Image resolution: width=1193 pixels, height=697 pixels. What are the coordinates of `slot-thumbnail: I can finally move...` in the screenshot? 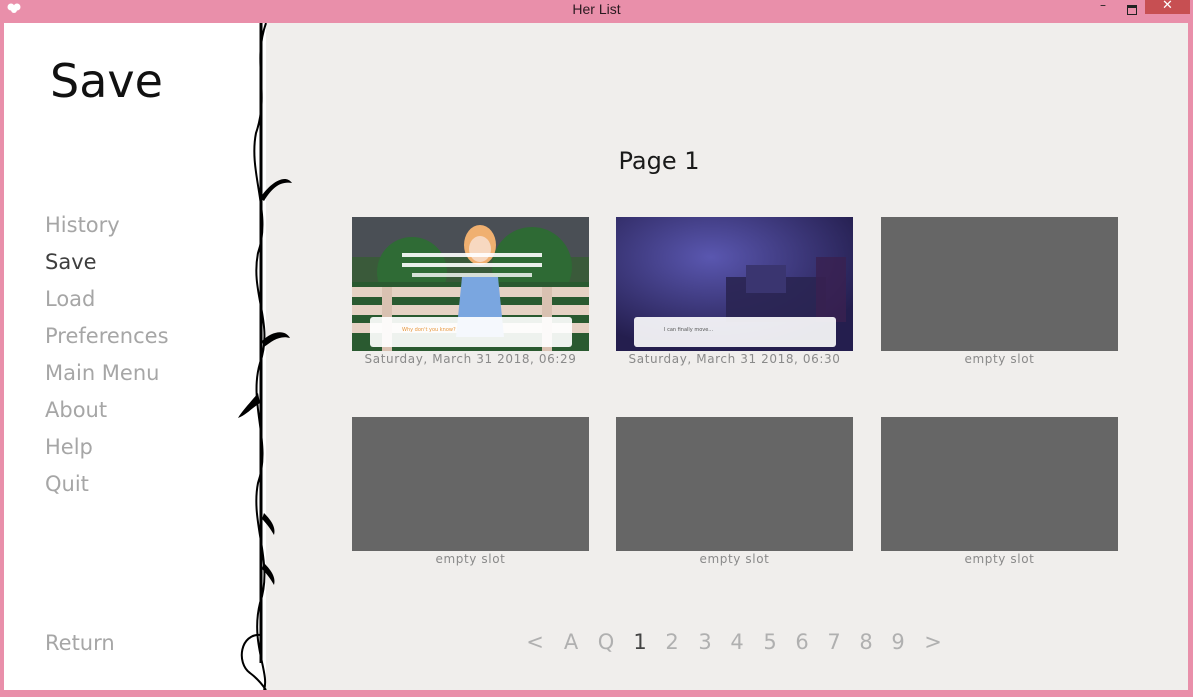 It's located at (734, 284).